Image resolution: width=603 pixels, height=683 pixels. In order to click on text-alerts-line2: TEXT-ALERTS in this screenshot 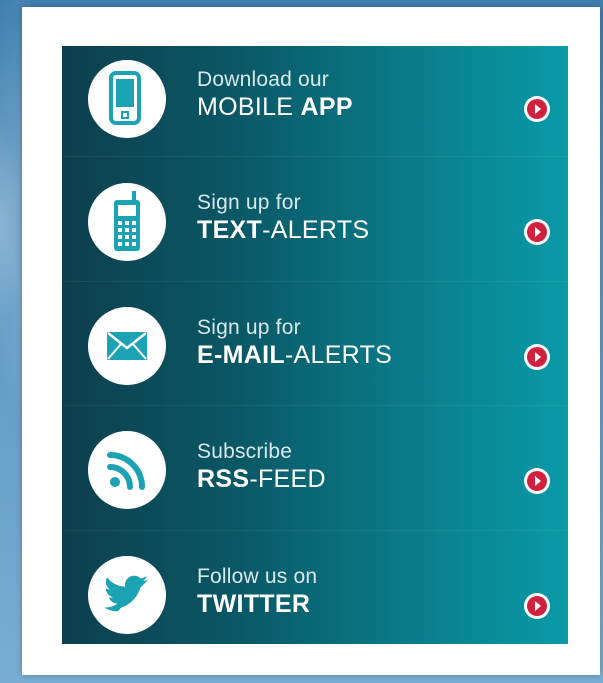, I will do `click(283, 230)`.